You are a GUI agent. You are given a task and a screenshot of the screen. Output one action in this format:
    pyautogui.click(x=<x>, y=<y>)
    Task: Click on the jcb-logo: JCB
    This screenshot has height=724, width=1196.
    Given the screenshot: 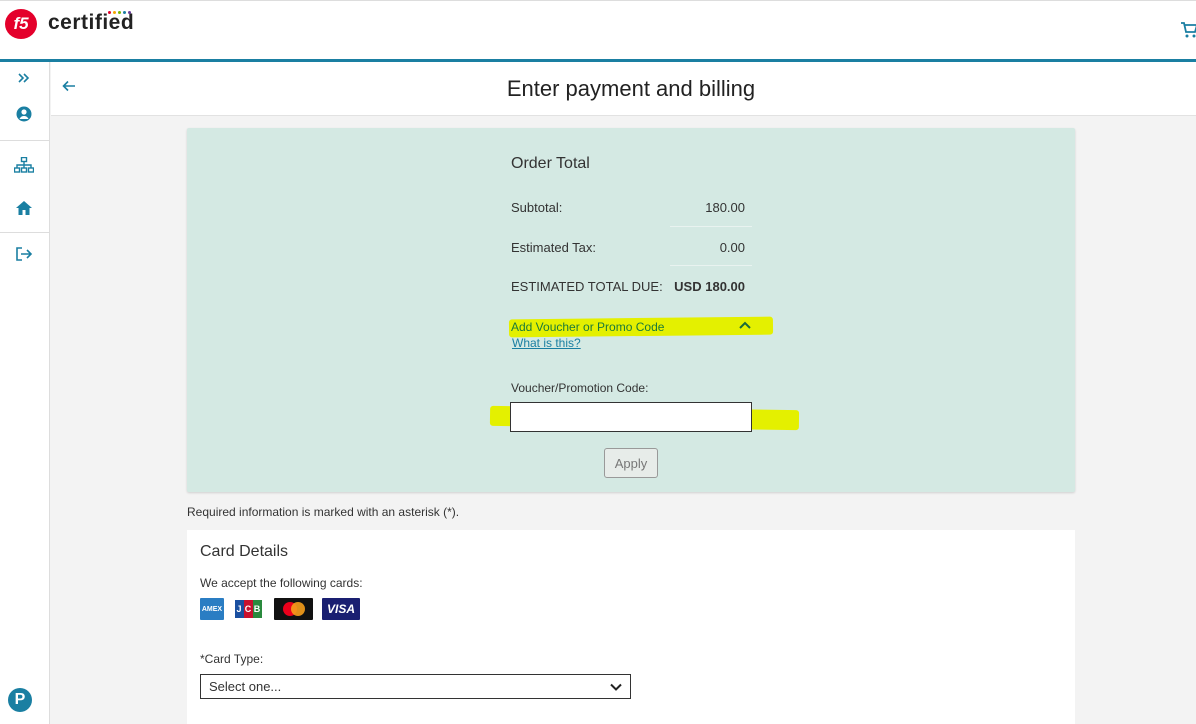 What is the action you would take?
    pyautogui.click(x=248, y=609)
    